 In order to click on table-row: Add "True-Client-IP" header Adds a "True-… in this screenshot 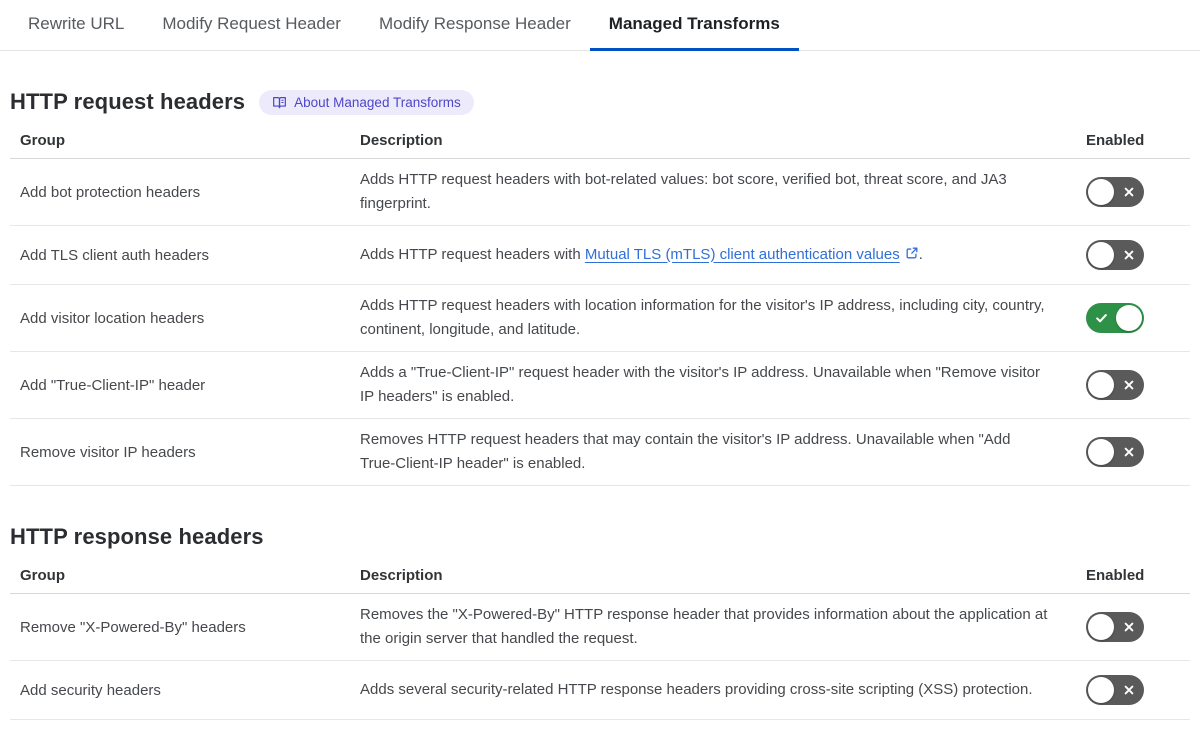, I will do `click(600, 385)`.